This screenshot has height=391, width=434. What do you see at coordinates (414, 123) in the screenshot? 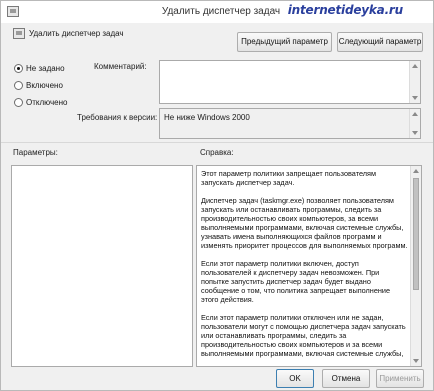
I see `requirements-scrollbar` at bounding box center [414, 123].